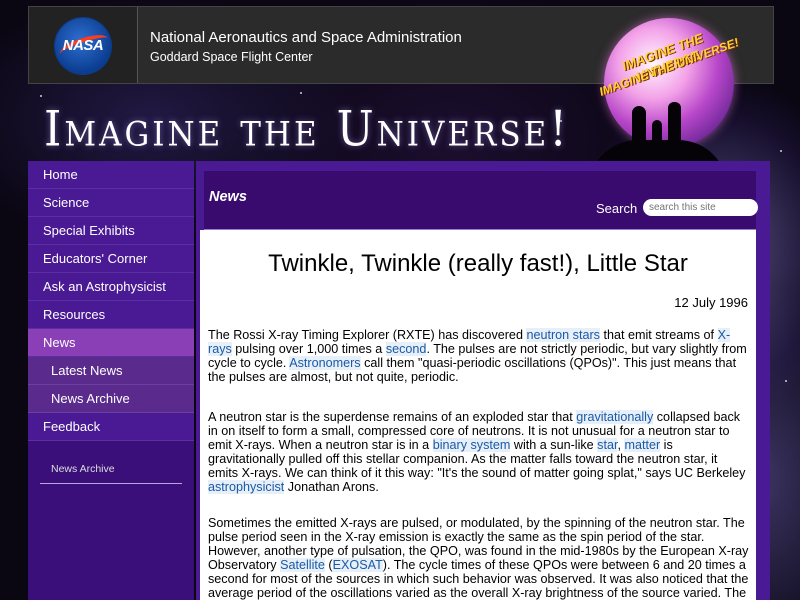  I want to click on nasa-logo-link: NASA, so click(83, 45).